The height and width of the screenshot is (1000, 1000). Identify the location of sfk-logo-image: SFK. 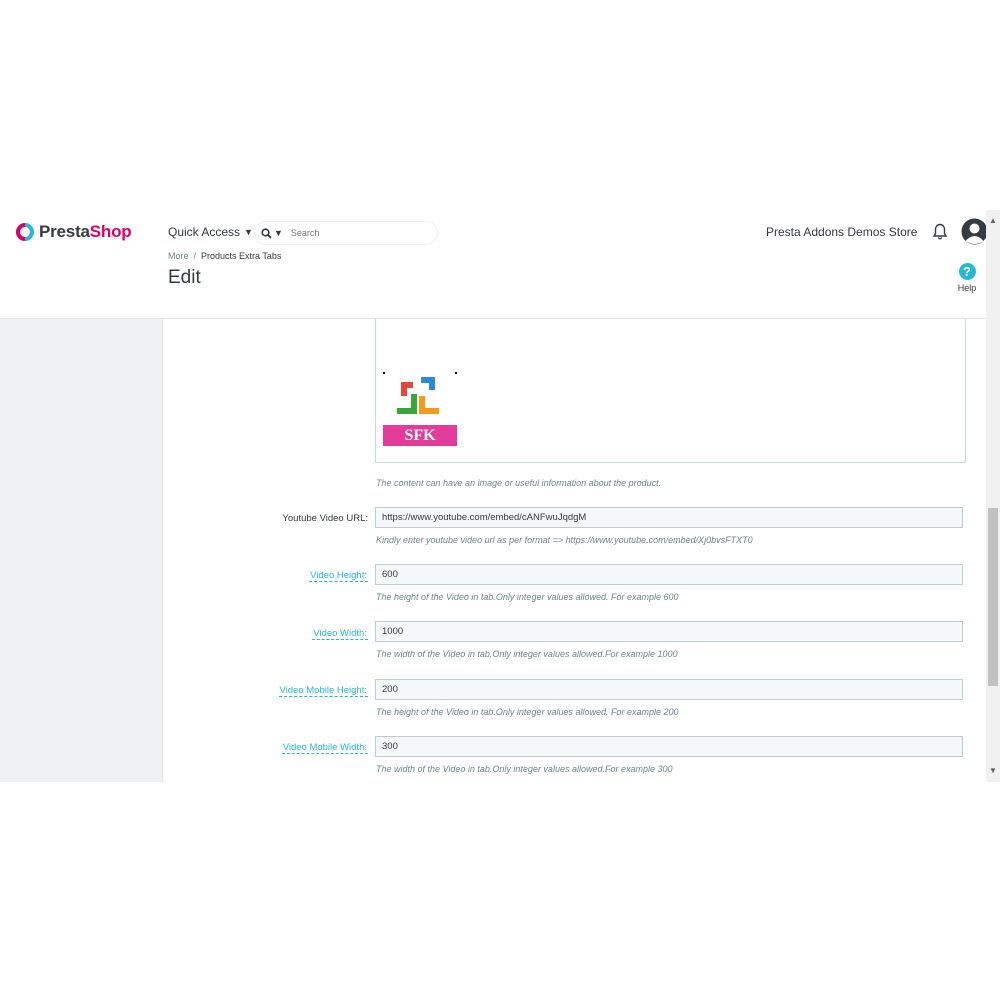
(420, 409).